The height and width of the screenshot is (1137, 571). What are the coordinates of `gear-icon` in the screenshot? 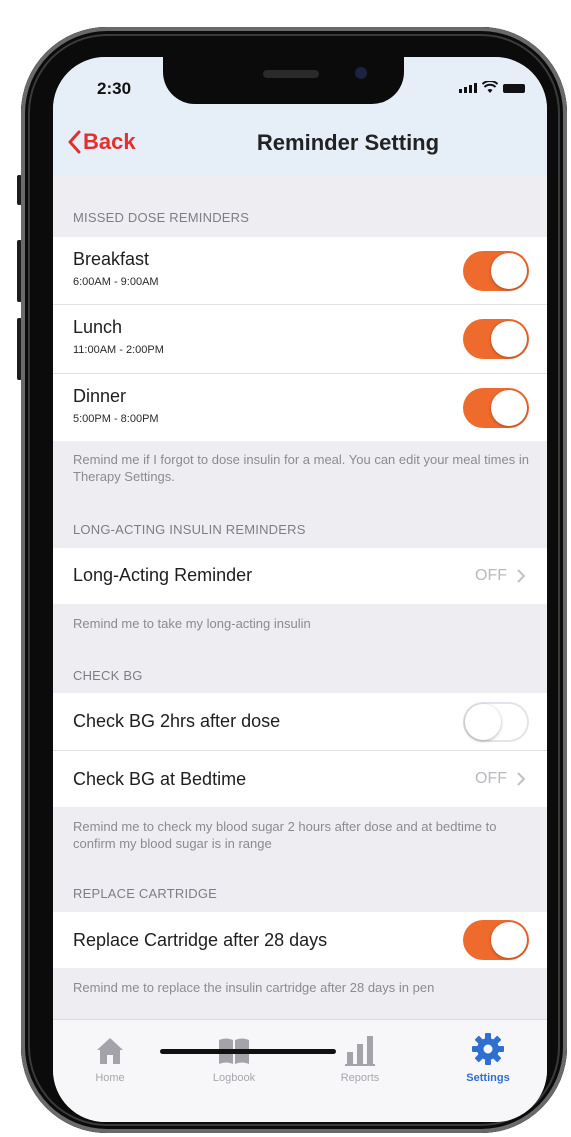 It's located at (488, 1049).